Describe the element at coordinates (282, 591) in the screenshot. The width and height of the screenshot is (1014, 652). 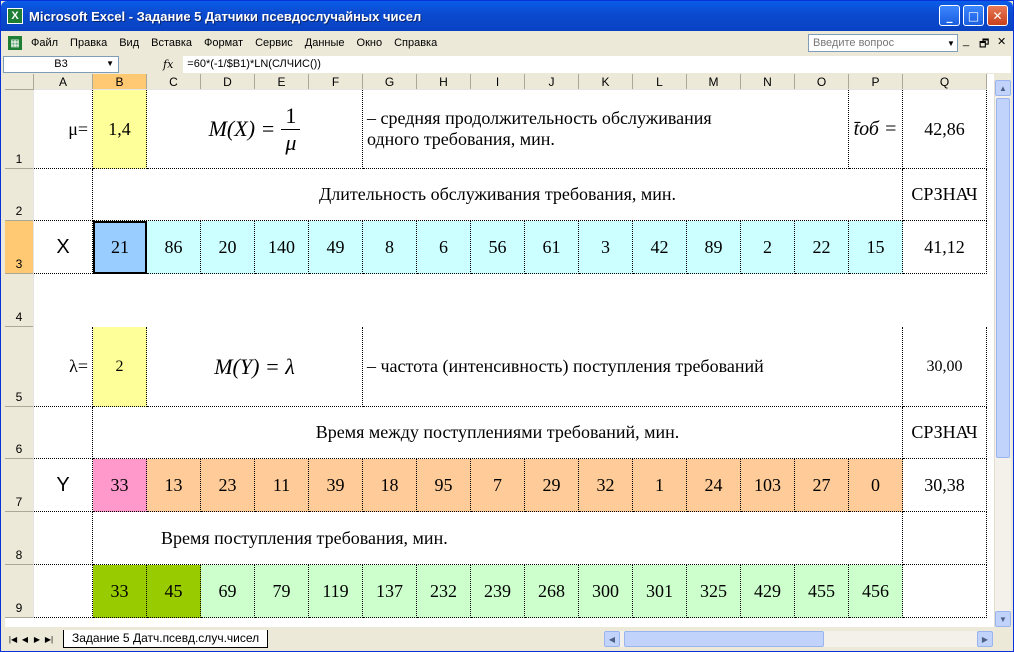
I see `arrival-value-cell: 79` at that location.